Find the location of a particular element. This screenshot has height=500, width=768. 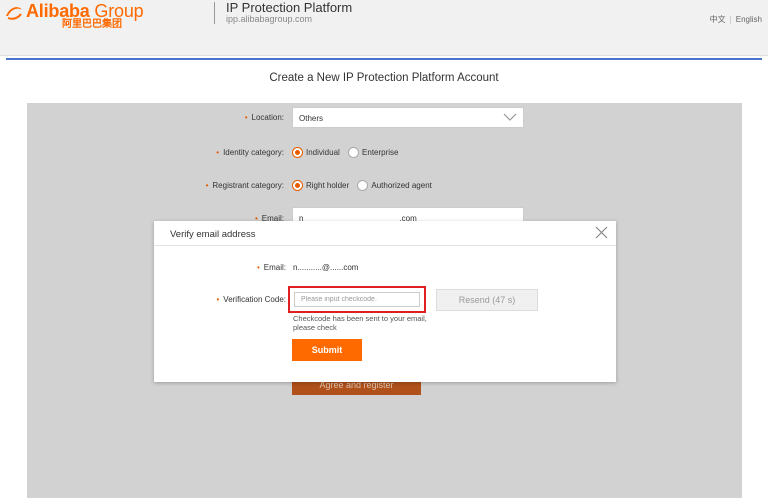

radio-authorized-agent is located at coordinates (363, 185).